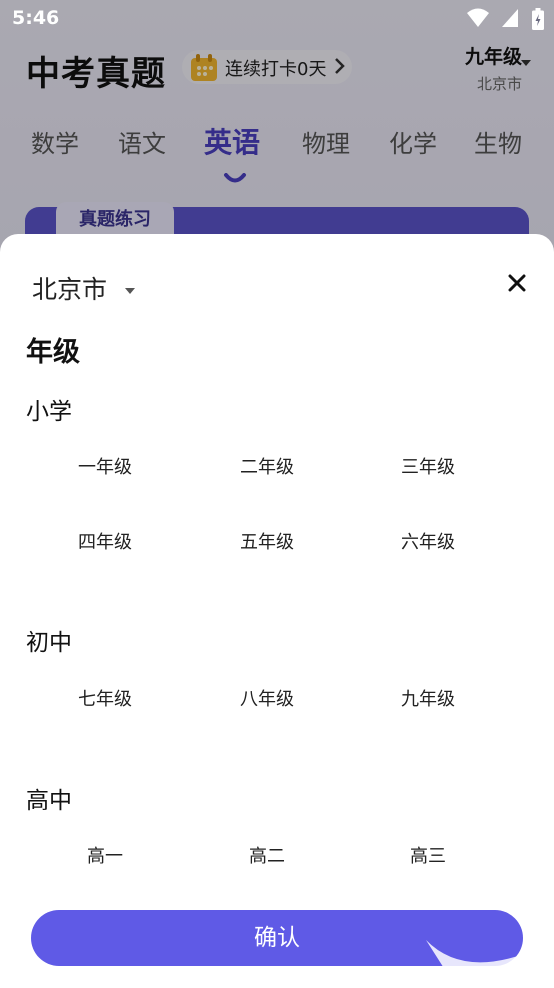 The height and width of the screenshot is (988, 554). What do you see at coordinates (466, 962) in the screenshot?
I see `decoration-wave` at bounding box center [466, 962].